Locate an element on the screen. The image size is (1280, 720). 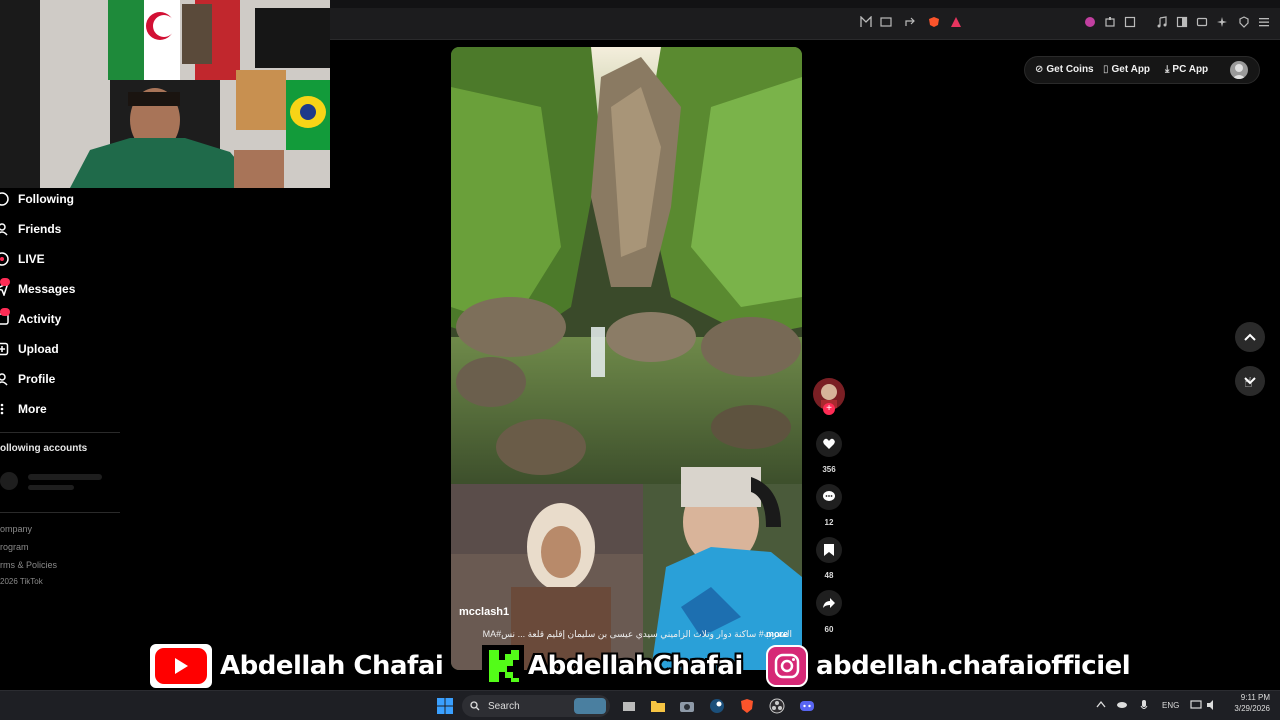
file-explorer-icon is located at coordinates (658, 706).